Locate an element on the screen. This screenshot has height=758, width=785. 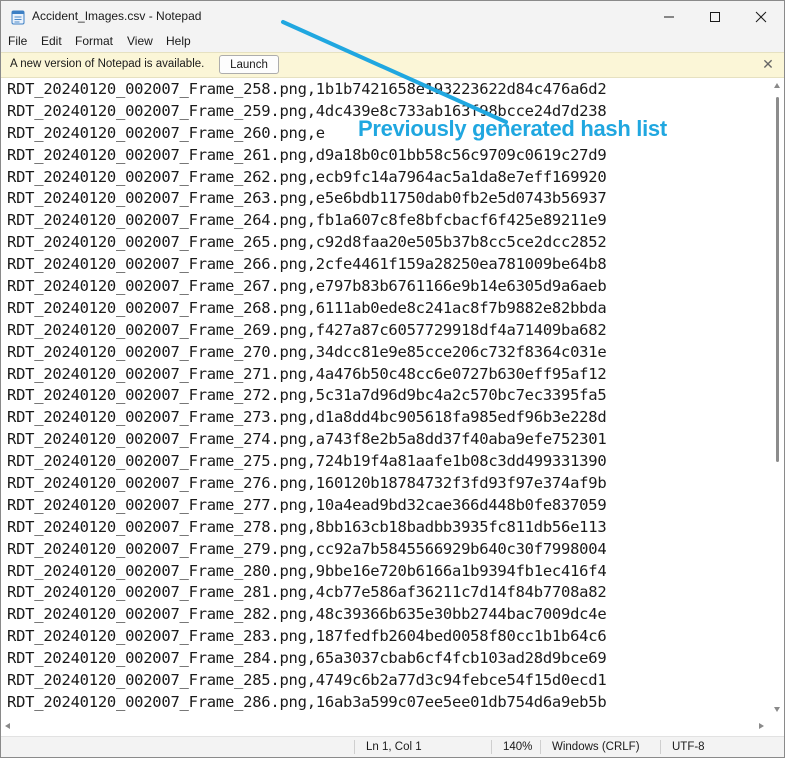
vertical-scroll-thumb is located at coordinates (777, 279).